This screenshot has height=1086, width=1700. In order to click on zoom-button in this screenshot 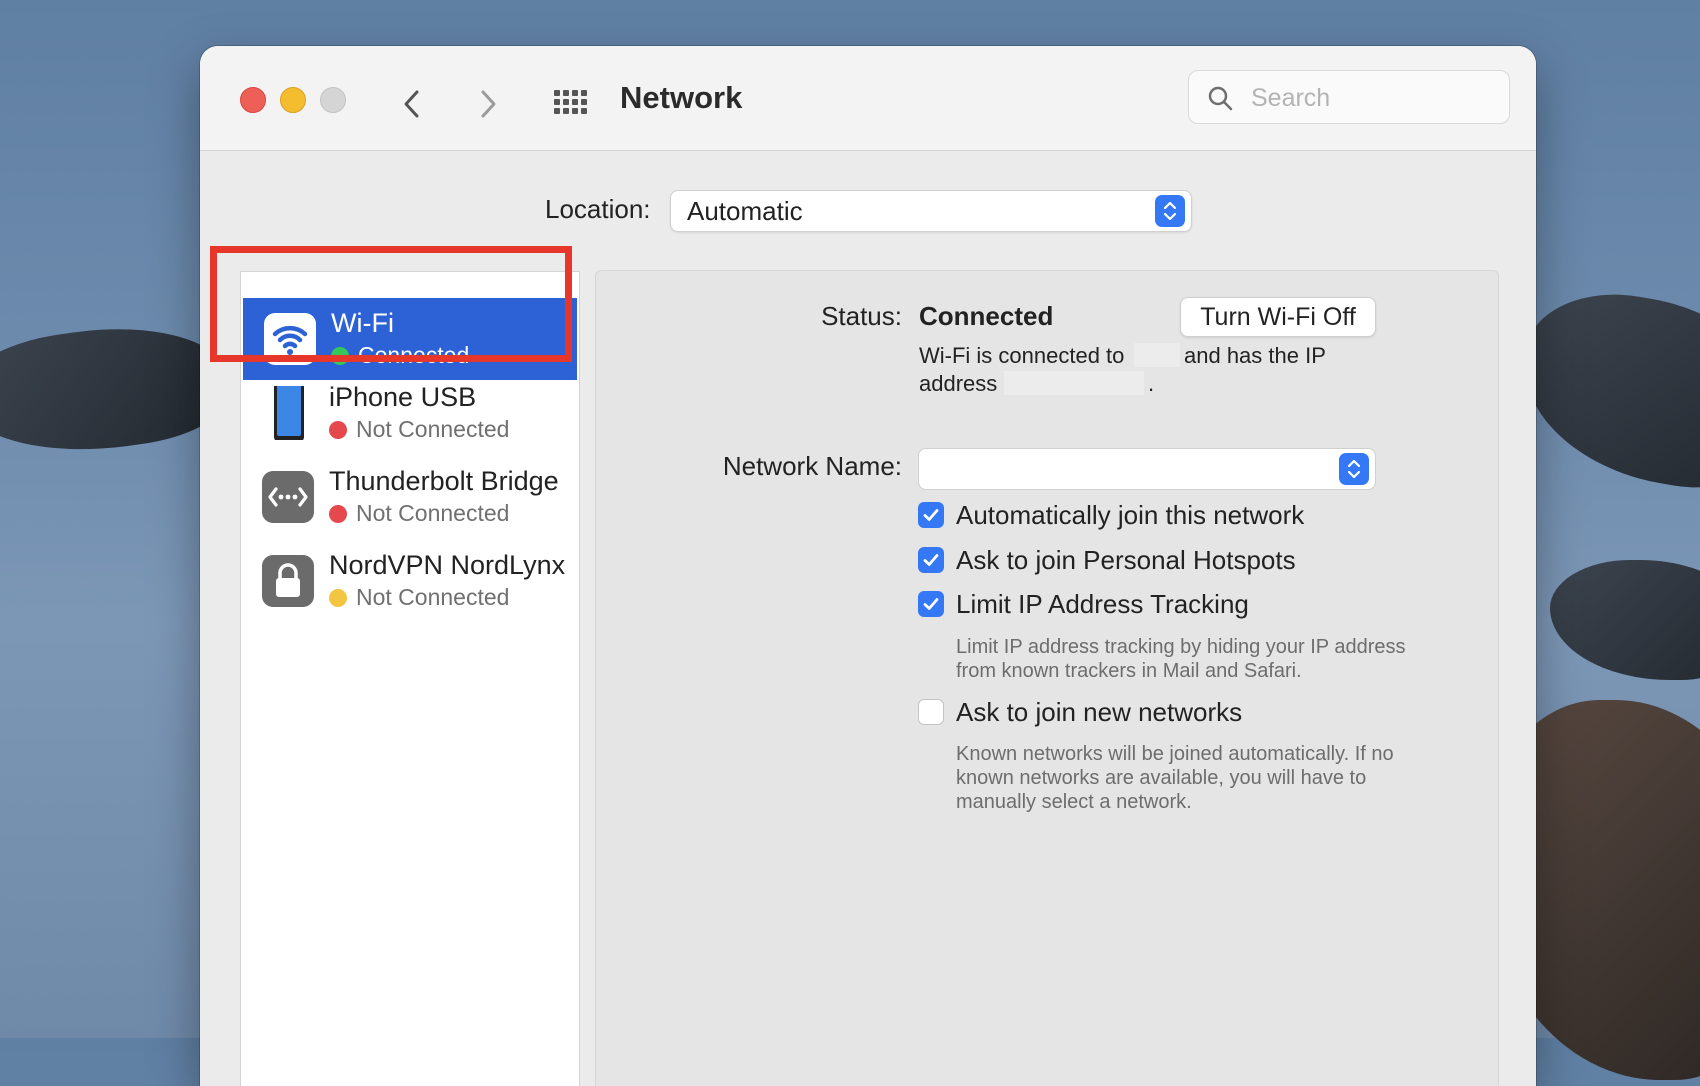, I will do `click(333, 100)`.